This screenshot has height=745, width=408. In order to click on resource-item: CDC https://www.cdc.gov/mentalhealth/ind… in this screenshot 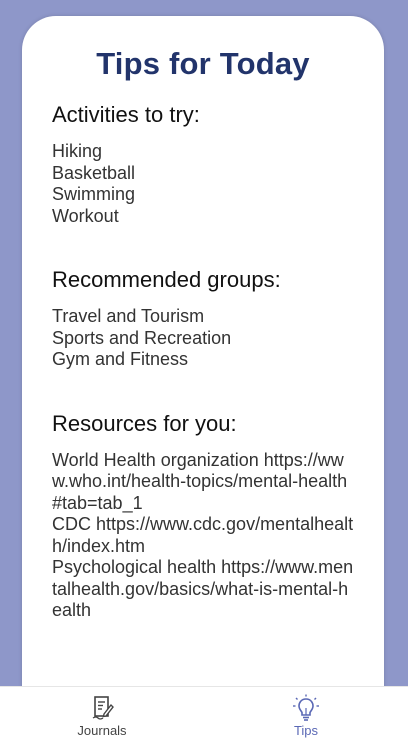, I will do `click(203, 535)`.